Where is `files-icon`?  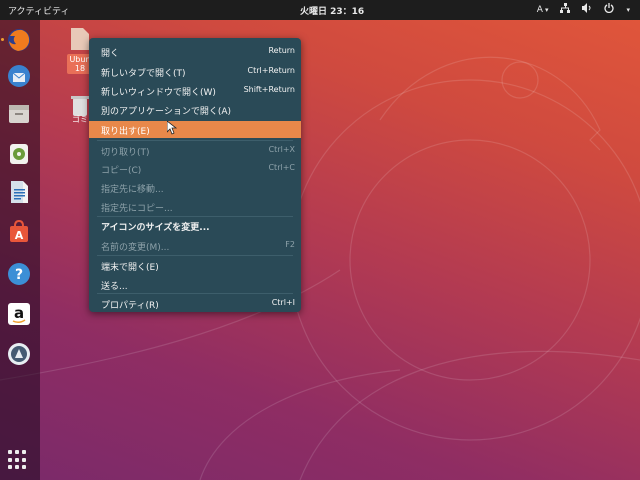 files-icon is located at coordinates (19, 114).